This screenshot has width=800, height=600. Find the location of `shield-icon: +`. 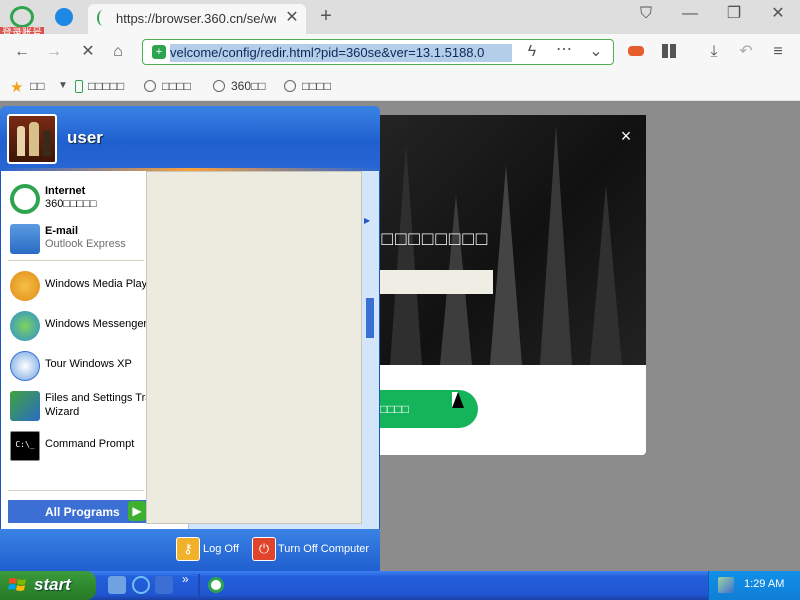

shield-icon: + is located at coordinates (159, 52).